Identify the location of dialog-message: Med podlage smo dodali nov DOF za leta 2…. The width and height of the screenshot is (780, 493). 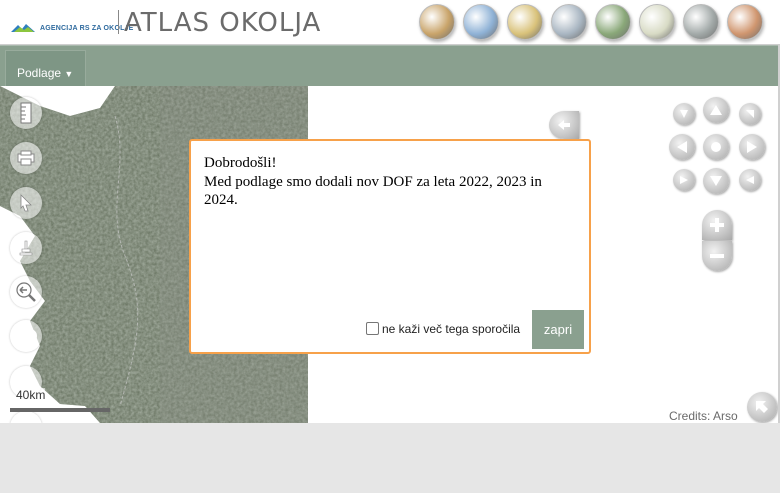
(373, 191).